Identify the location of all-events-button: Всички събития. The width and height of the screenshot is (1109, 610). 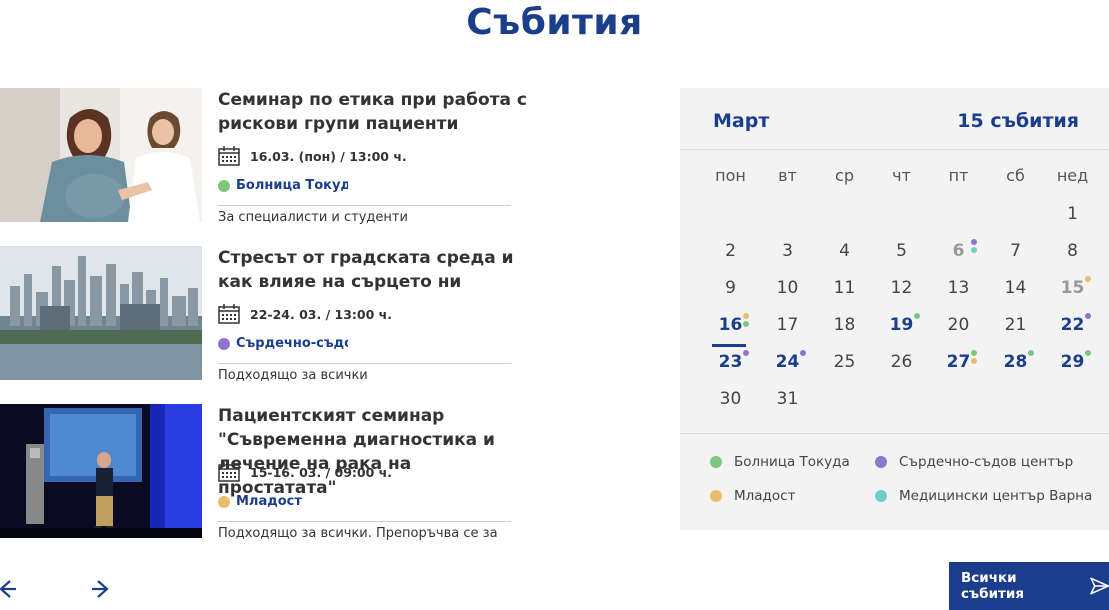
(1029, 586).